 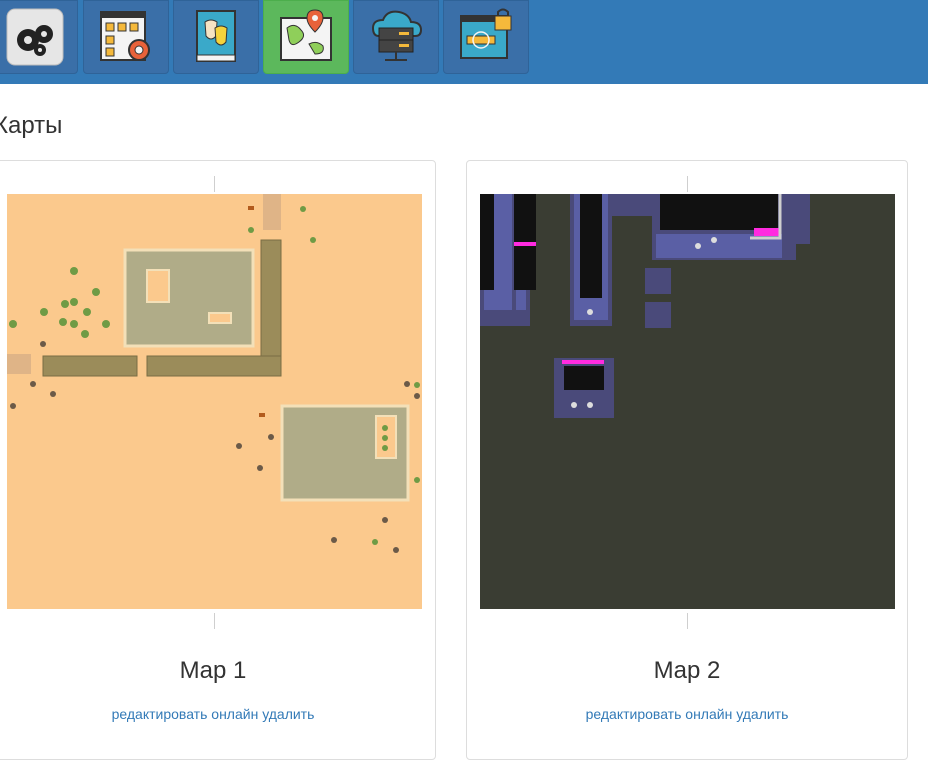 I want to click on page-title: Карты, so click(x=31, y=125).